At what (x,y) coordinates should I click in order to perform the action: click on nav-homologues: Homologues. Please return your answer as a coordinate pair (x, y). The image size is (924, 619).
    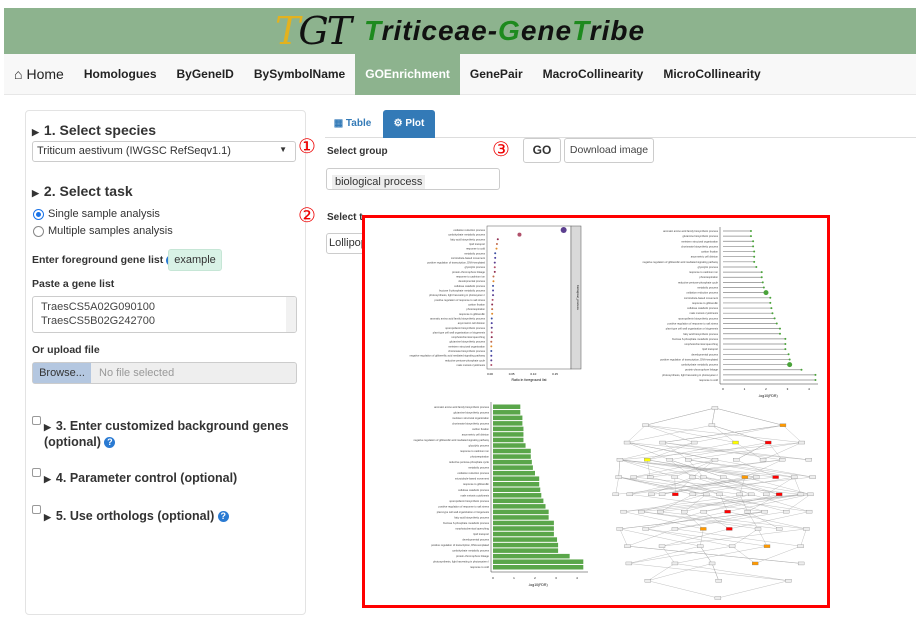
    Looking at the image, I should click on (120, 74).